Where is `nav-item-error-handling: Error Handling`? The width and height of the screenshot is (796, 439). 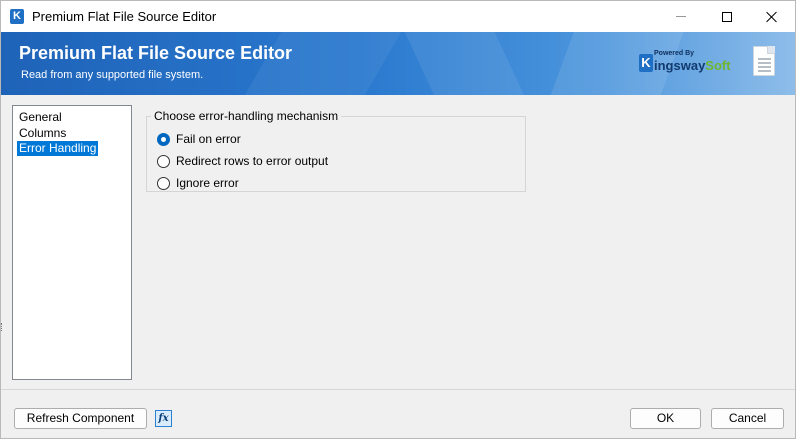 nav-item-error-handling: Error Handling is located at coordinates (58, 148).